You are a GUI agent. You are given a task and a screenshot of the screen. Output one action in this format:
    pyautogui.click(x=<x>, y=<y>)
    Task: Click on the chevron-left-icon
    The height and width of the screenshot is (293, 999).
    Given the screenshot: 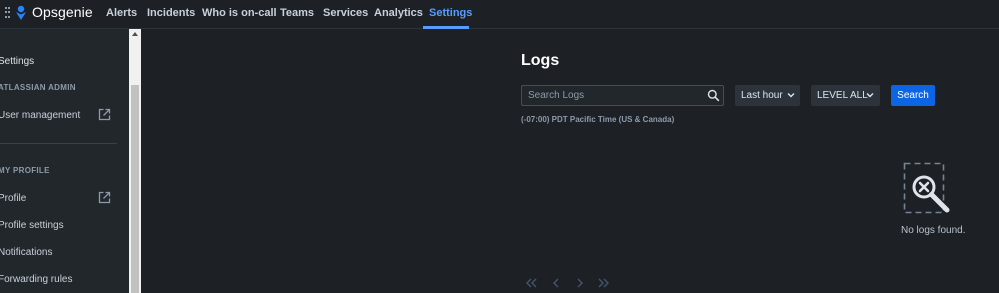 What is the action you would take?
    pyautogui.click(x=556, y=283)
    